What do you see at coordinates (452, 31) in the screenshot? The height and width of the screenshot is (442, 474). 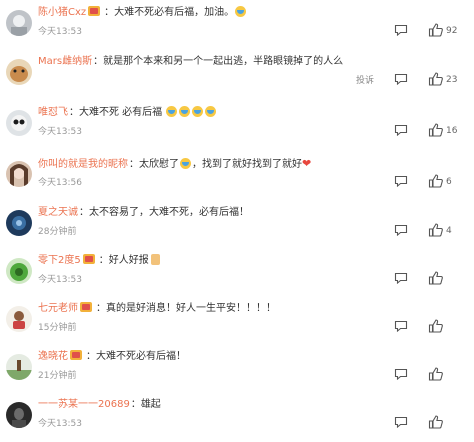 I see `like-count: 92` at bounding box center [452, 31].